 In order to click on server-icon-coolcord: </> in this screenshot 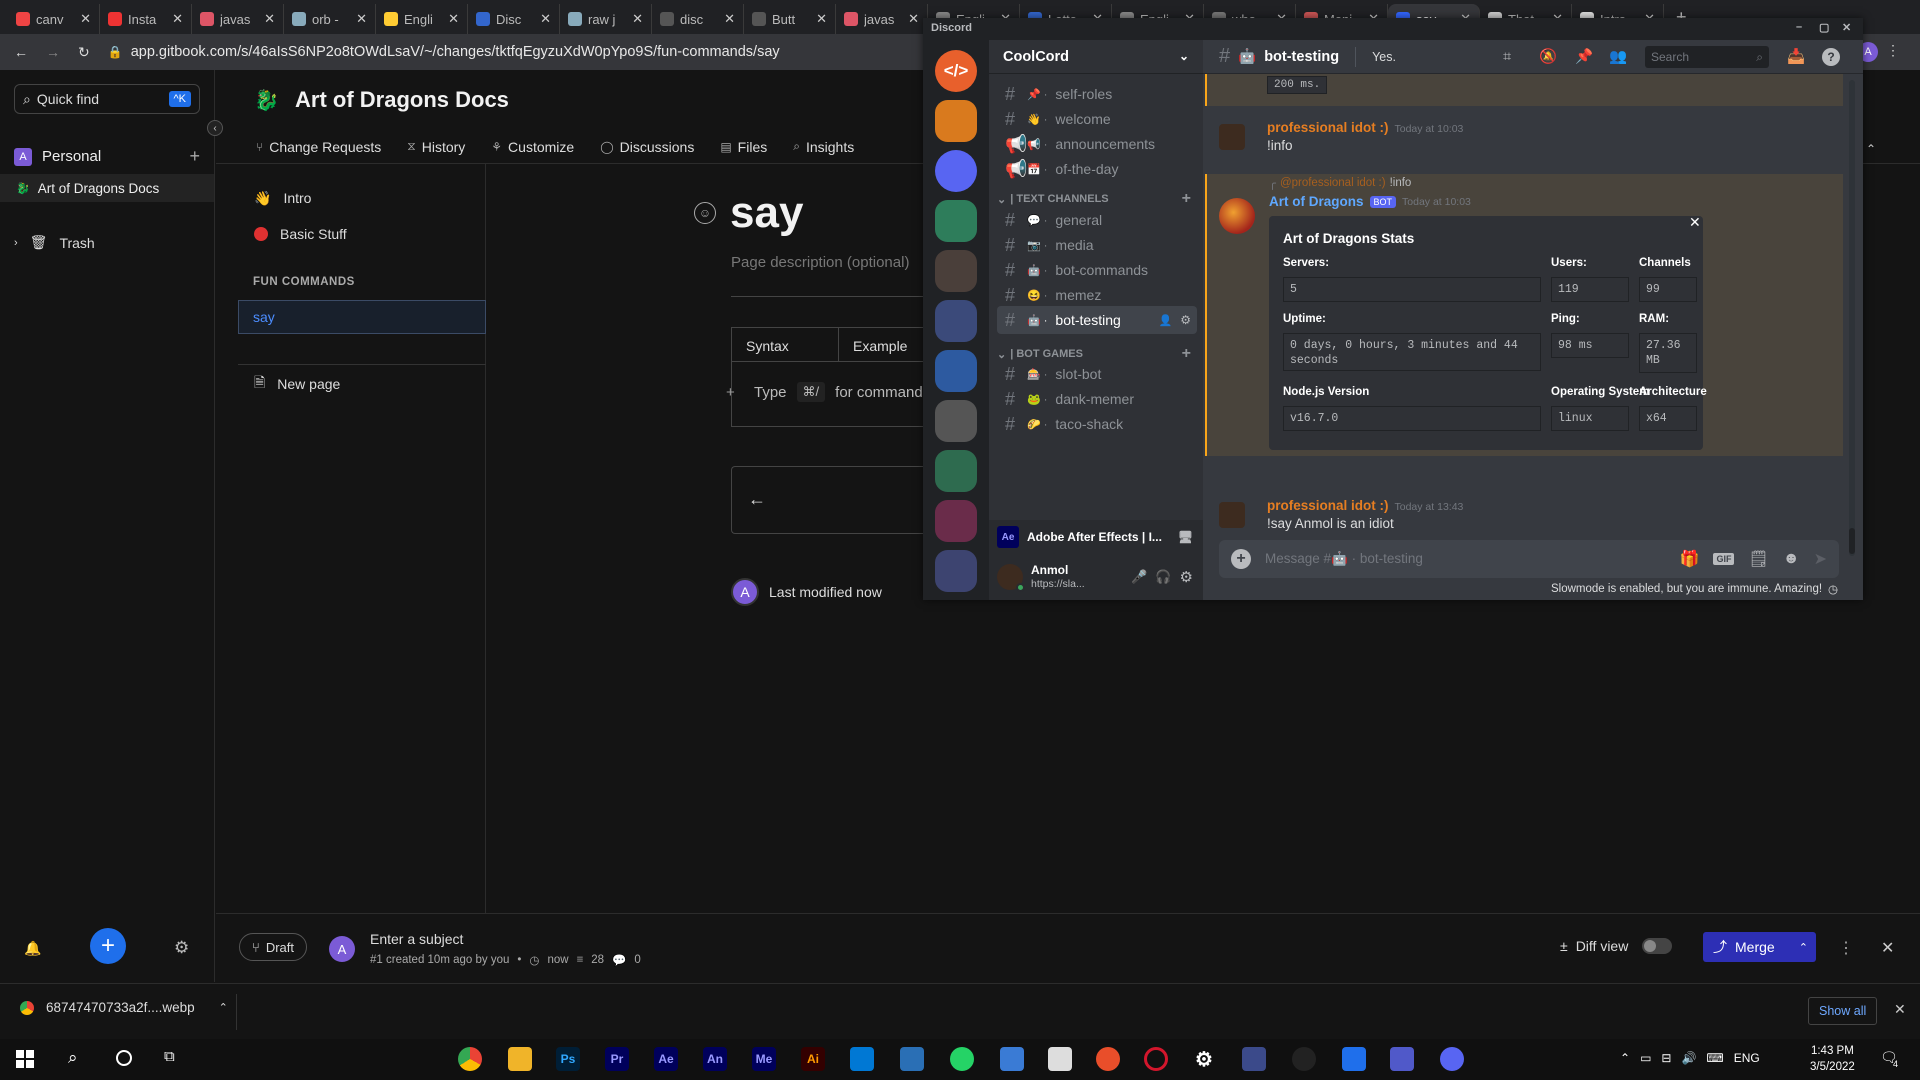, I will do `click(956, 71)`.